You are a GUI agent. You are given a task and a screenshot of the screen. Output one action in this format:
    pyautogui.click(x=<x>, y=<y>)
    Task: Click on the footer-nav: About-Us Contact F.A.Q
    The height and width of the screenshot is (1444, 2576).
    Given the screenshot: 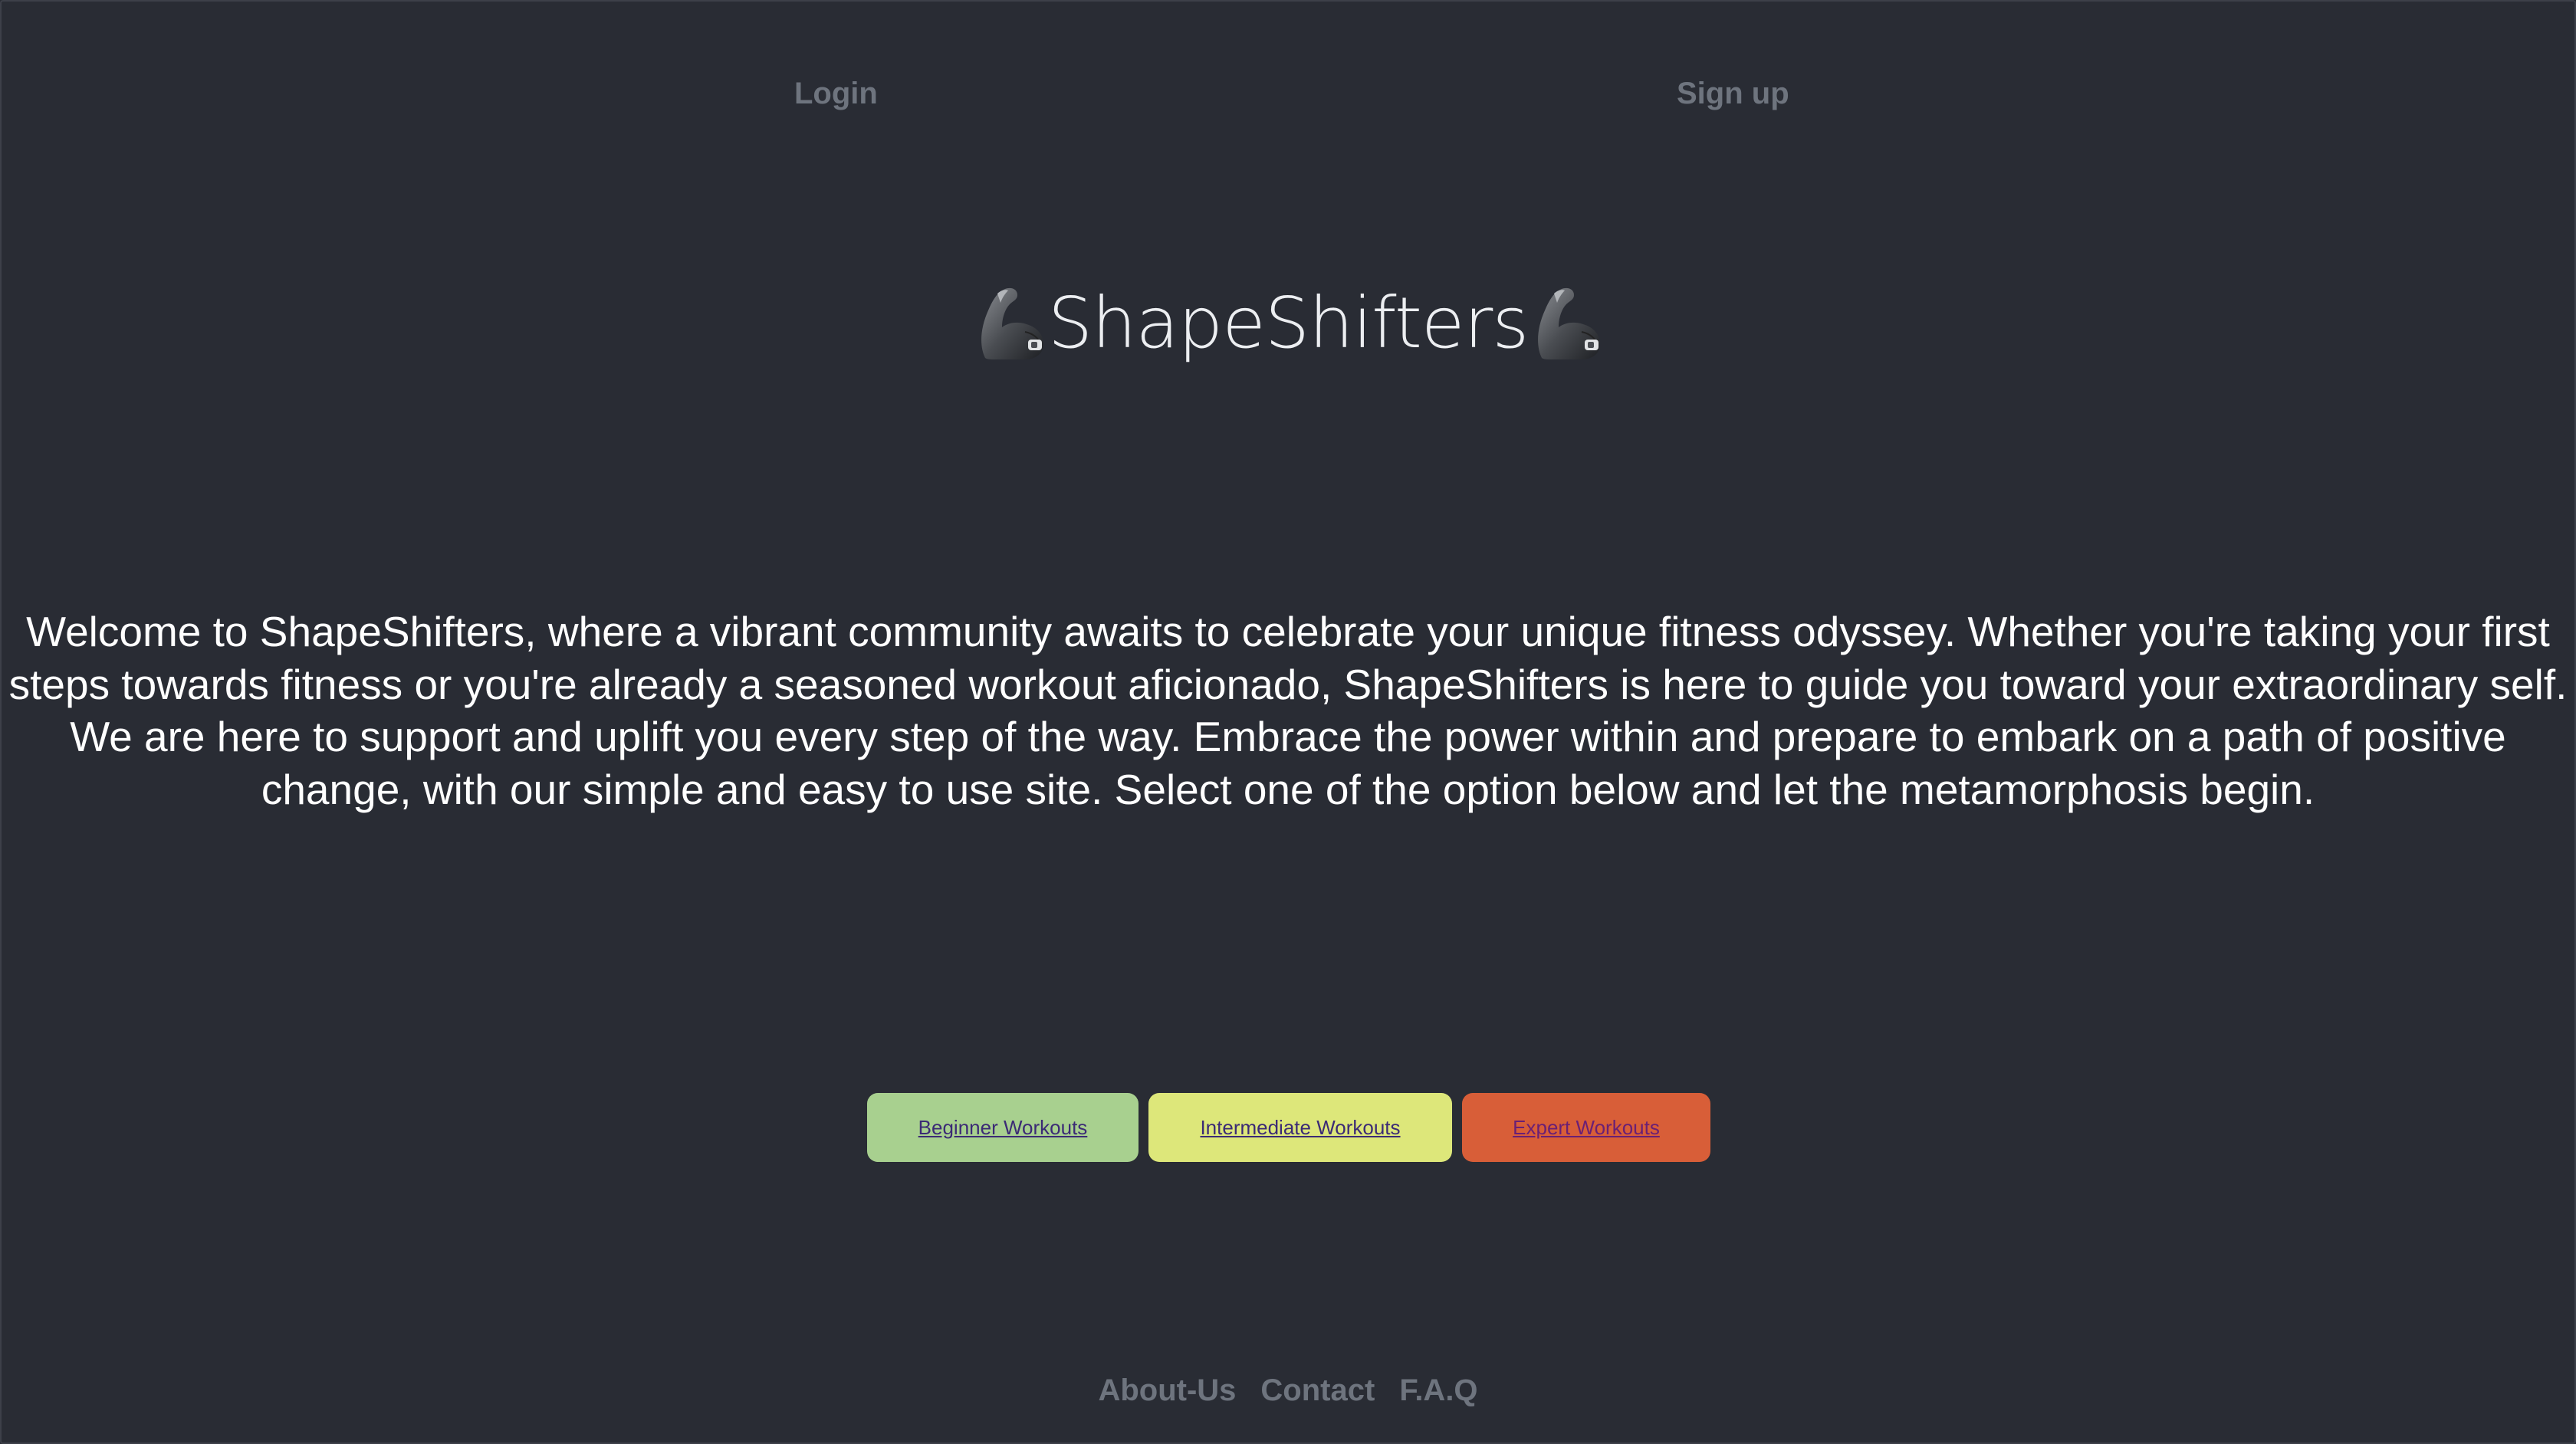 What is the action you would take?
    pyautogui.click(x=1288, y=1391)
    